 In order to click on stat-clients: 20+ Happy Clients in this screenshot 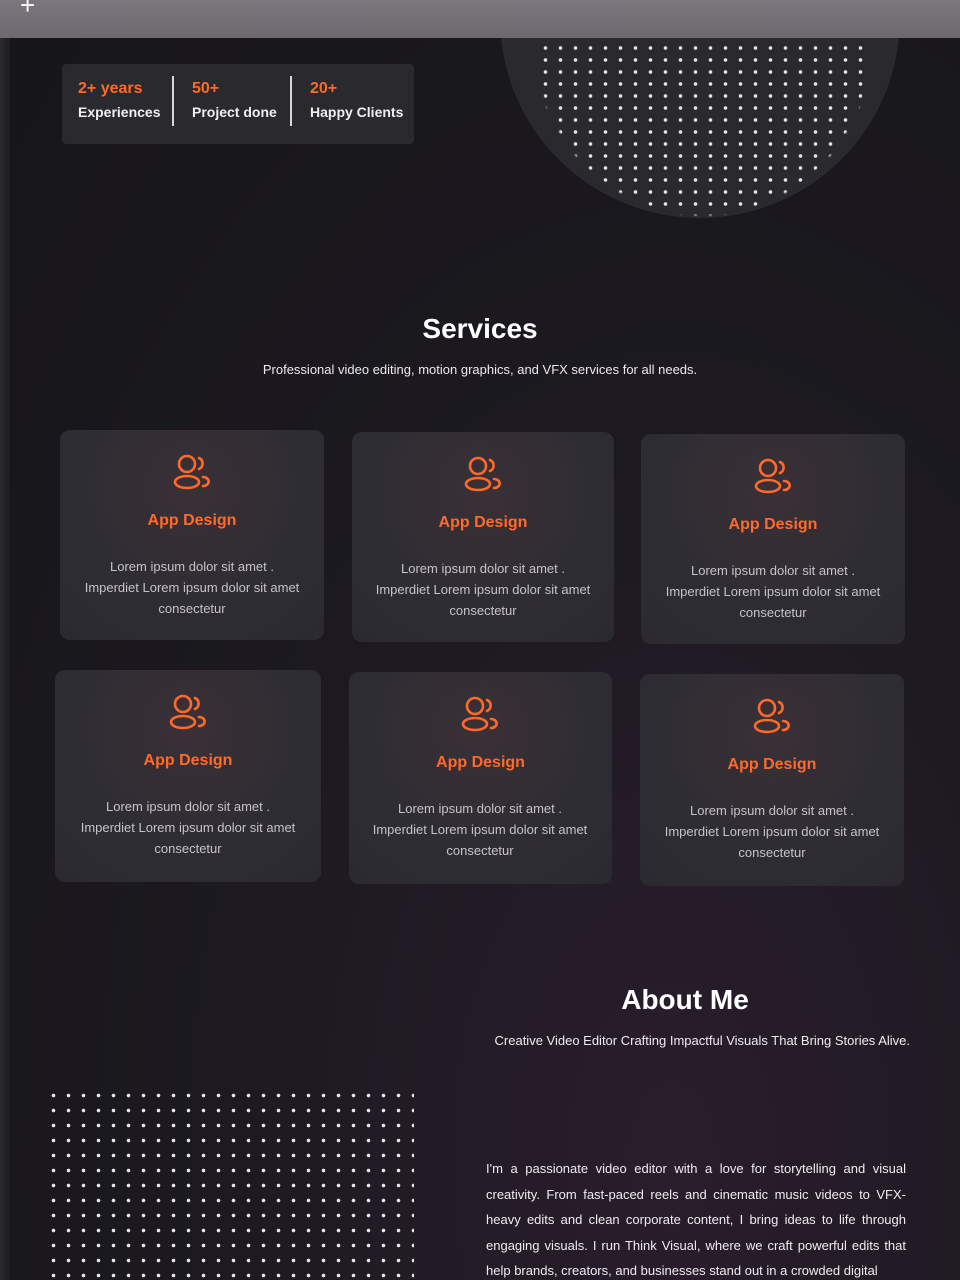, I will do `click(356, 100)`.